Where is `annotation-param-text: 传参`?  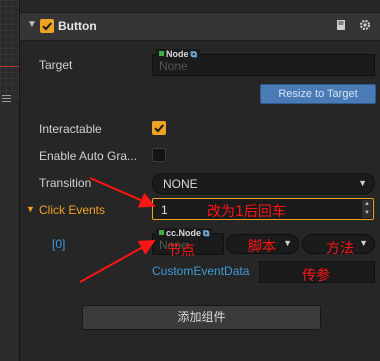 annotation-param-text: 传参 is located at coordinates (316, 276).